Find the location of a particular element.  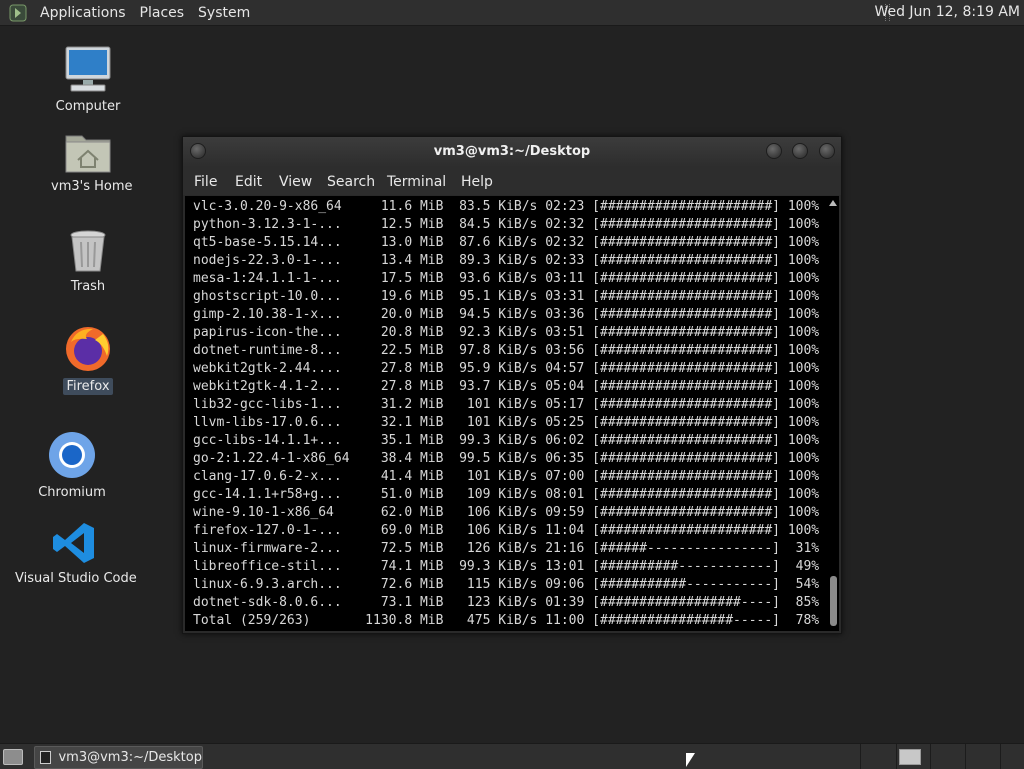

window-title: vm3@vm3:~/Desktop is located at coordinates (512, 151).